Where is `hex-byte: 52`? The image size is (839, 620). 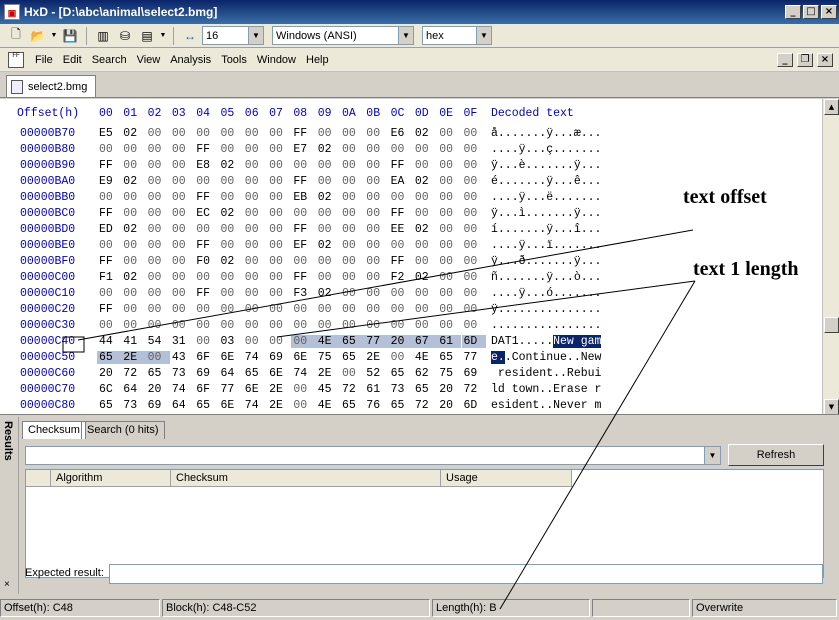 hex-byte: 52 is located at coordinates (377, 373).